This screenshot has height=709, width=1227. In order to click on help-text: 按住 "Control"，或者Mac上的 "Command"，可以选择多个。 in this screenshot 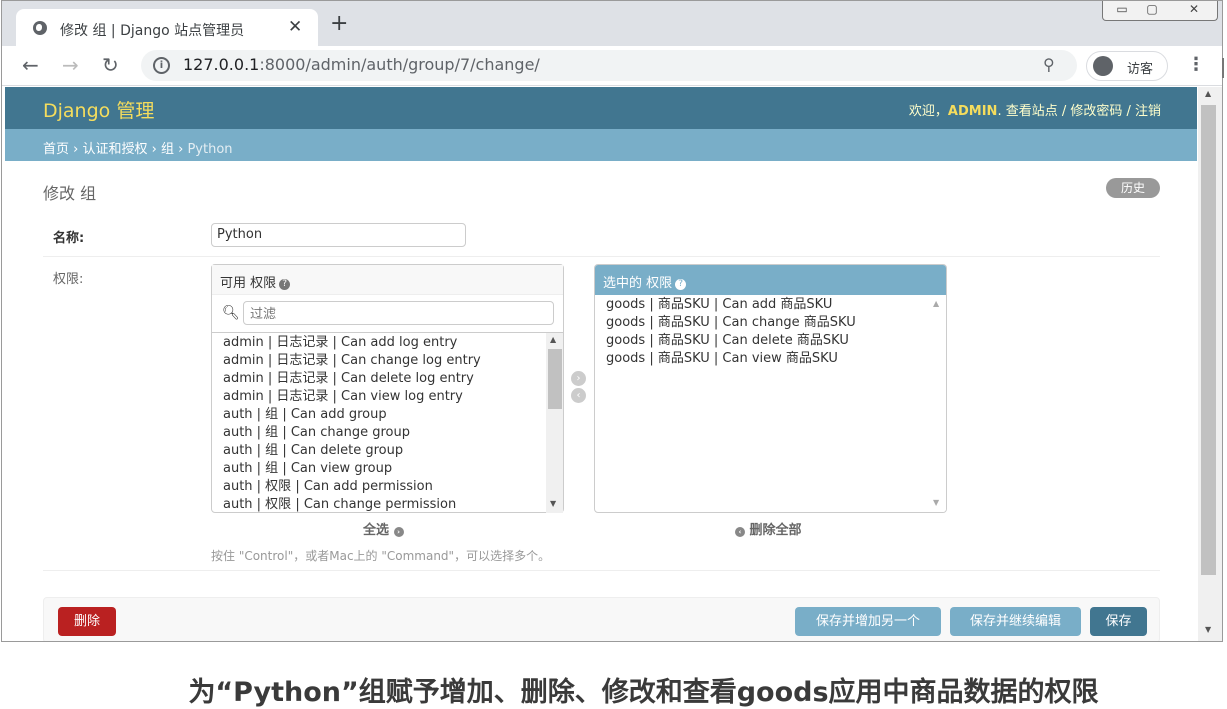, I will do `click(381, 556)`.